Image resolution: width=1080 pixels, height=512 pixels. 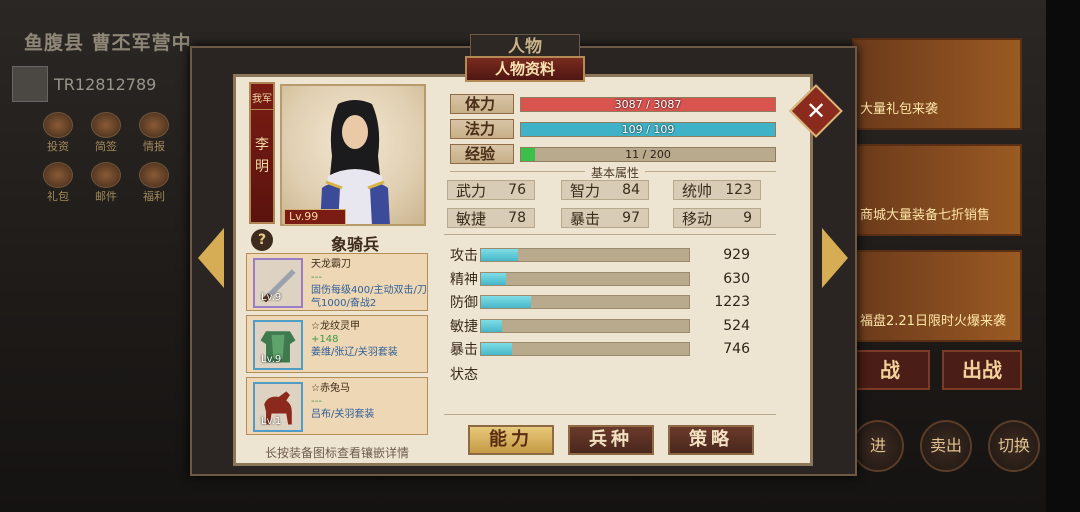 I want to click on mp-bar: 109 / 109, so click(x=648, y=129).